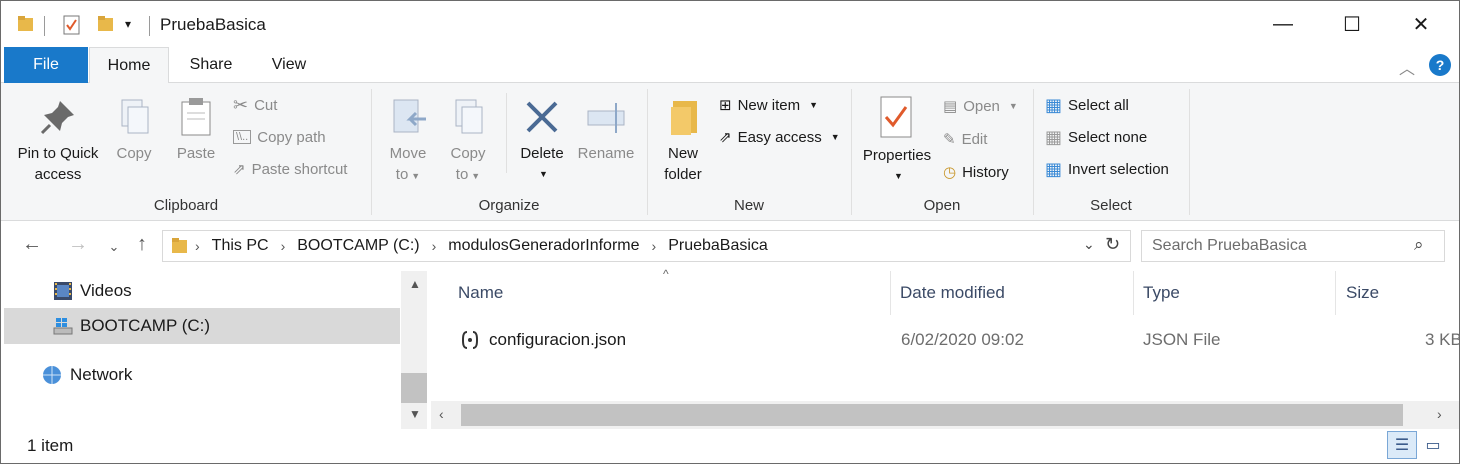 The height and width of the screenshot is (464, 1460). I want to click on copy-path-button: \\.. Copy path, so click(279, 137).